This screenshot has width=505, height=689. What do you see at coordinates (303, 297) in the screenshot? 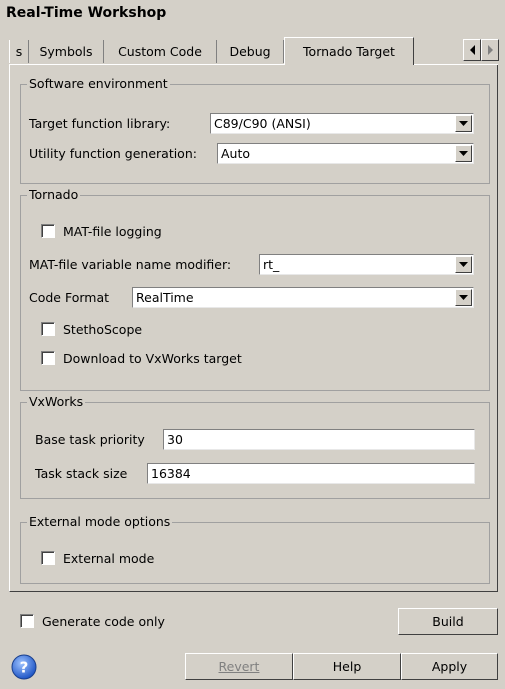
I see `code-format-select: RealTime` at bounding box center [303, 297].